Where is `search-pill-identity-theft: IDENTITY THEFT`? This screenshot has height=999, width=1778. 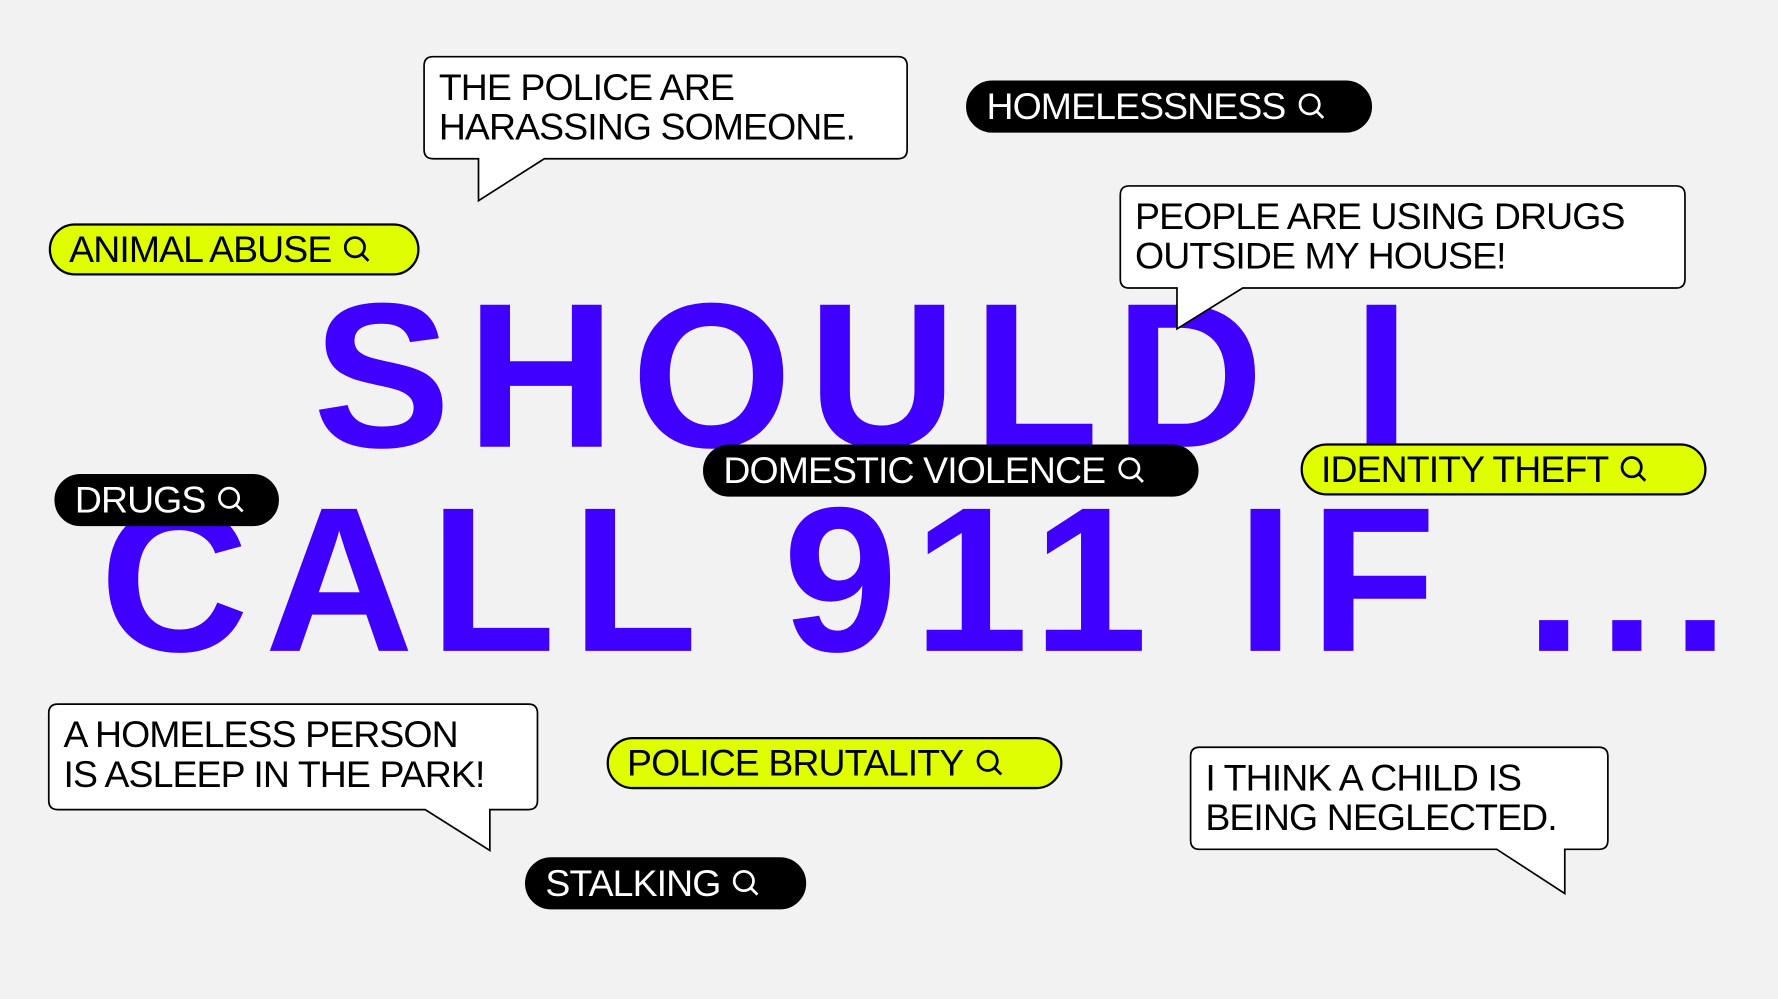 search-pill-identity-theft: IDENTITY THEFT is located at coordinates (1503, 469).